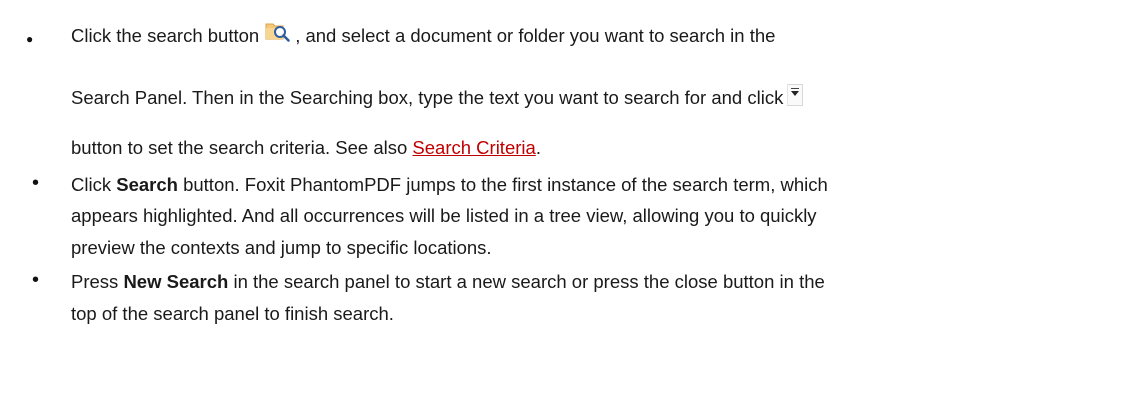  What do you see at coordinates (147, 184) in the screenshot?
I see `search-bold: Search` at bounding box center [147, 184].